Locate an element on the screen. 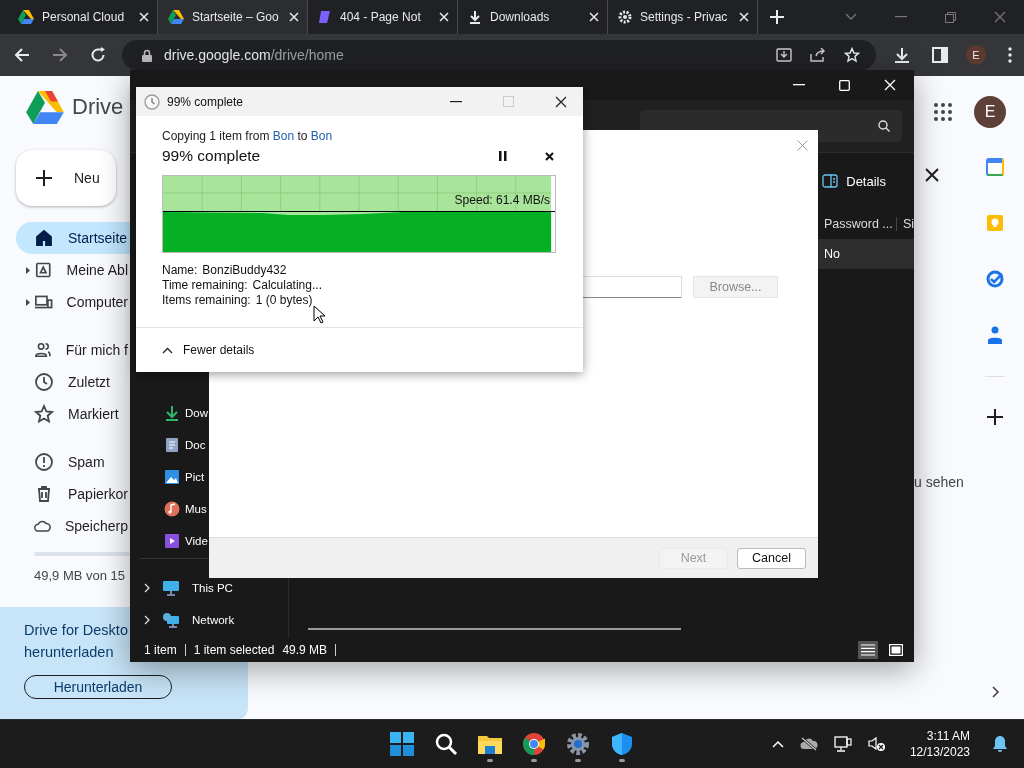 This screenshot has width=1024, height=768. nav-item: Vide is located at coordinates (209, 541).